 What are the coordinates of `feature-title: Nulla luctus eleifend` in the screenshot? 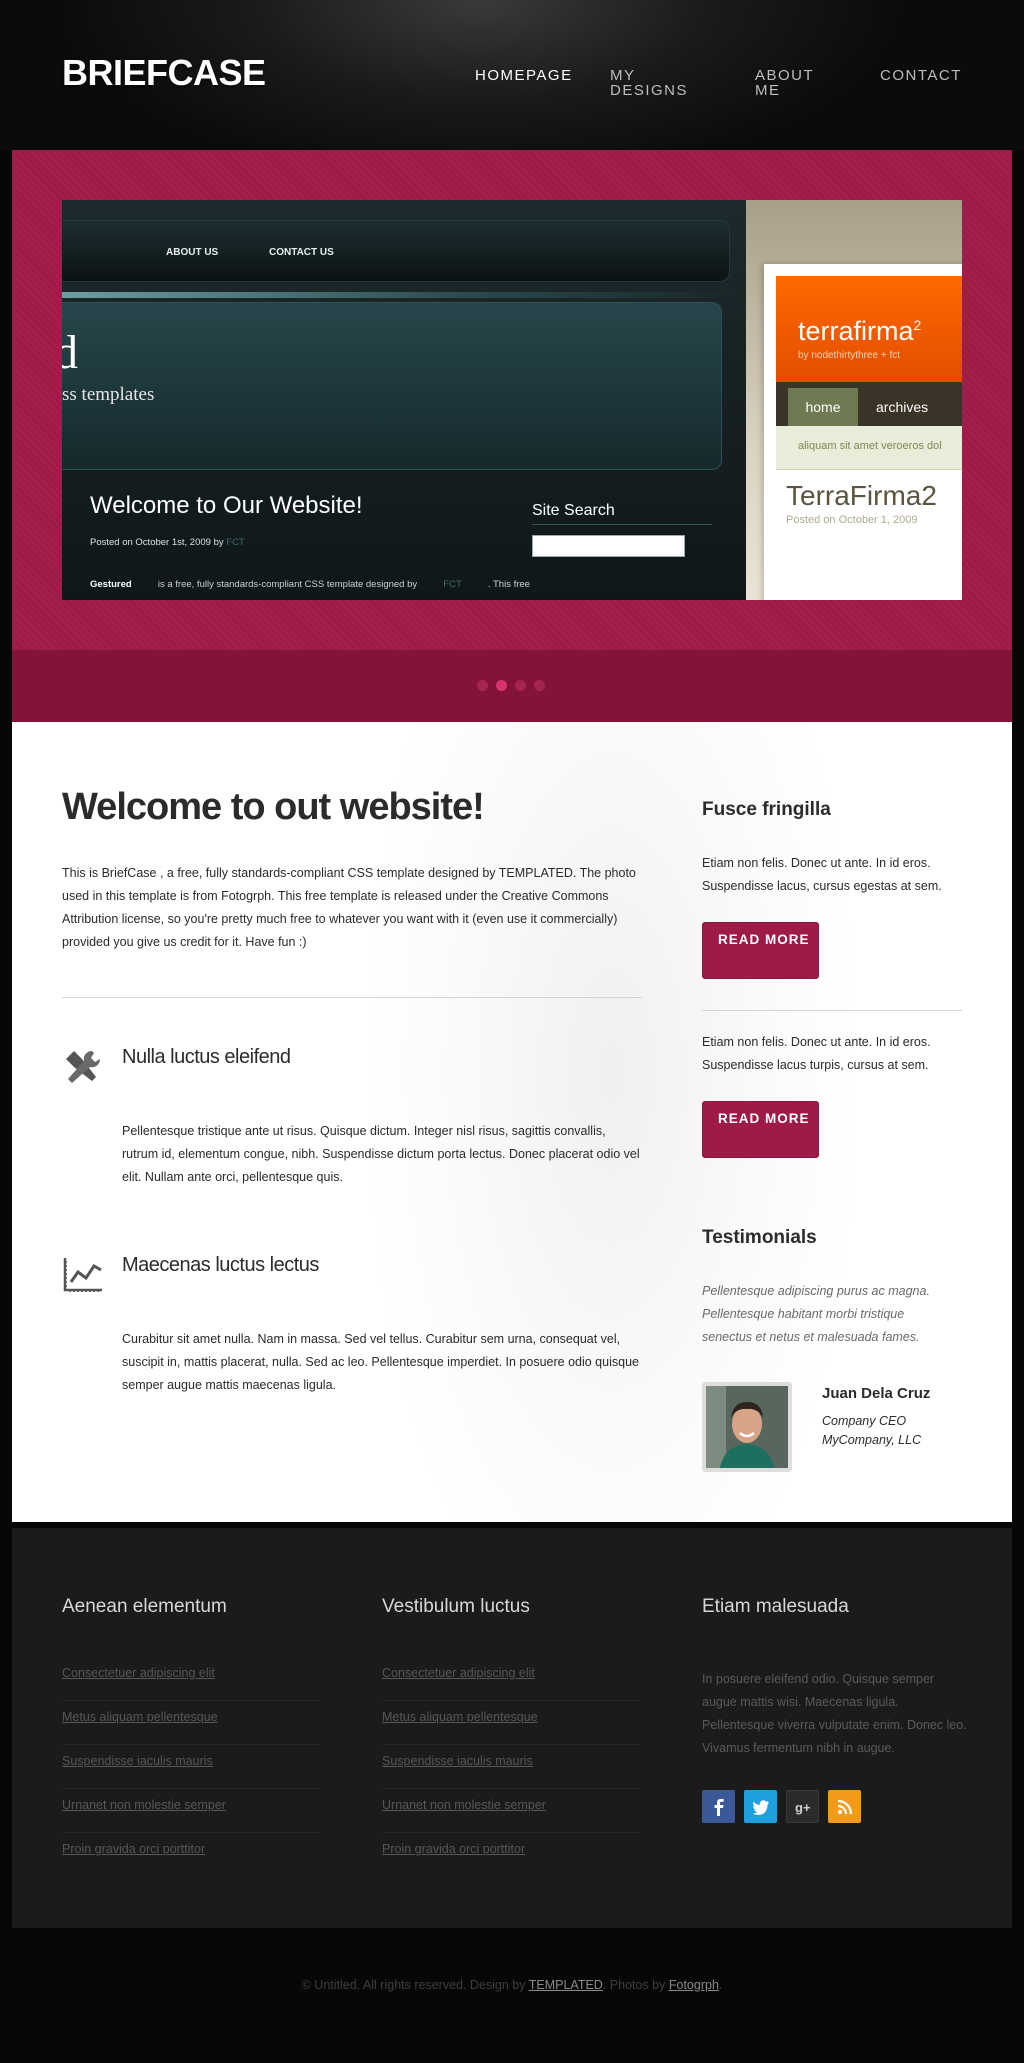 It's located at (206, 1057).